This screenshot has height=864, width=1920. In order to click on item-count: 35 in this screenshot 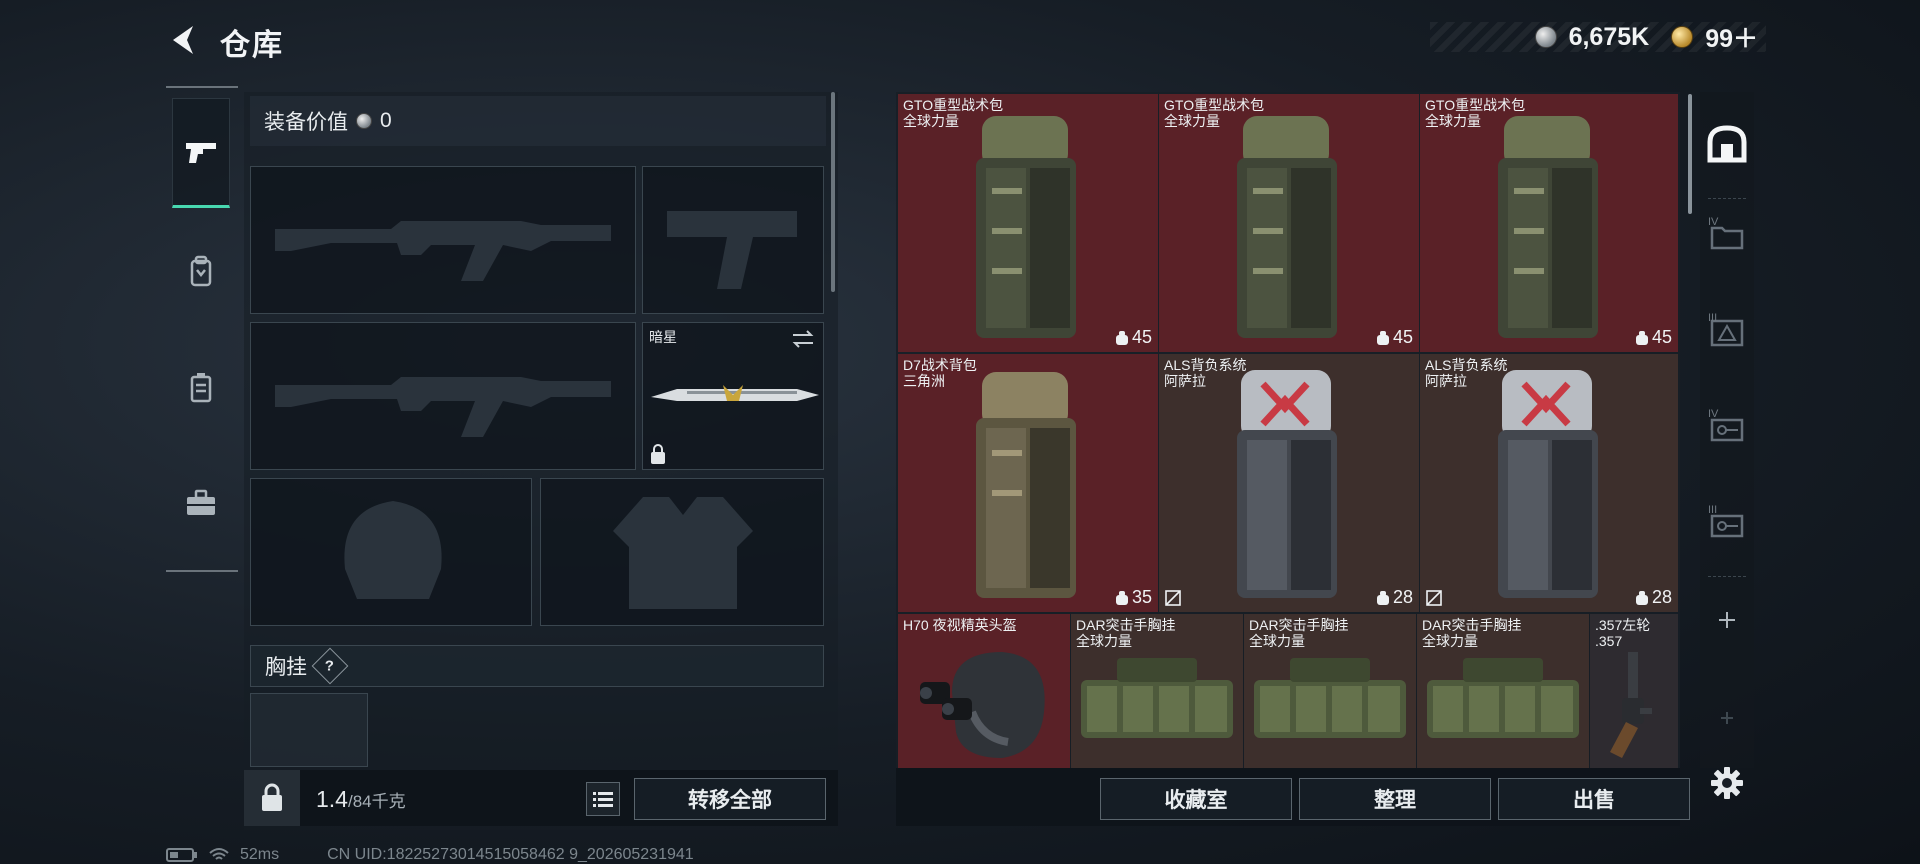, I will do `click(1141, 597)`.